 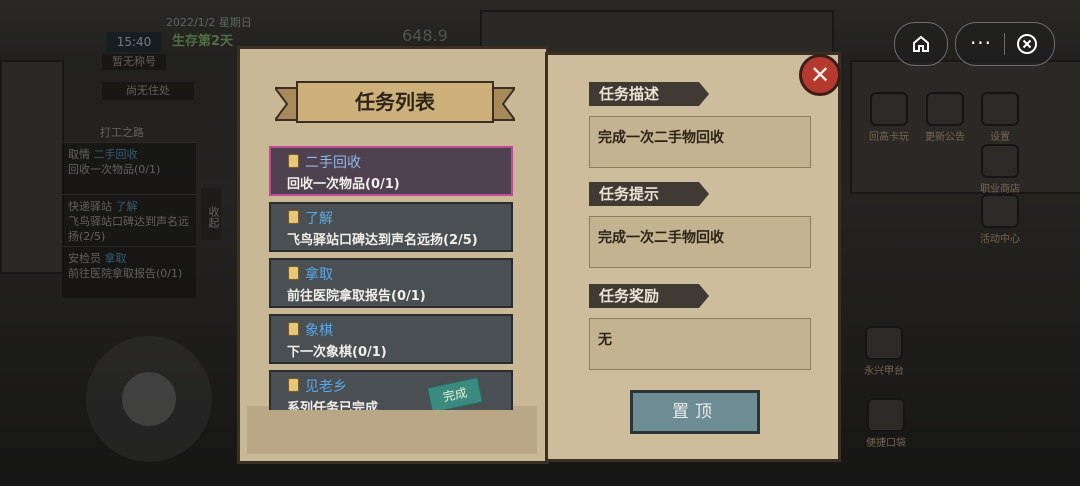 What do you see at coordinates (981, 44) in the screenshot?
I see `more-icon: ···` at bounding box center [981, 44].